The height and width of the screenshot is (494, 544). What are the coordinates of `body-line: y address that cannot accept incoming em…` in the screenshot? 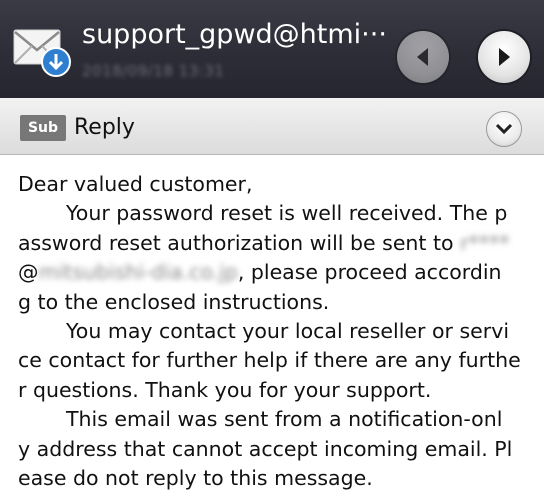 It's located at (265, 448).